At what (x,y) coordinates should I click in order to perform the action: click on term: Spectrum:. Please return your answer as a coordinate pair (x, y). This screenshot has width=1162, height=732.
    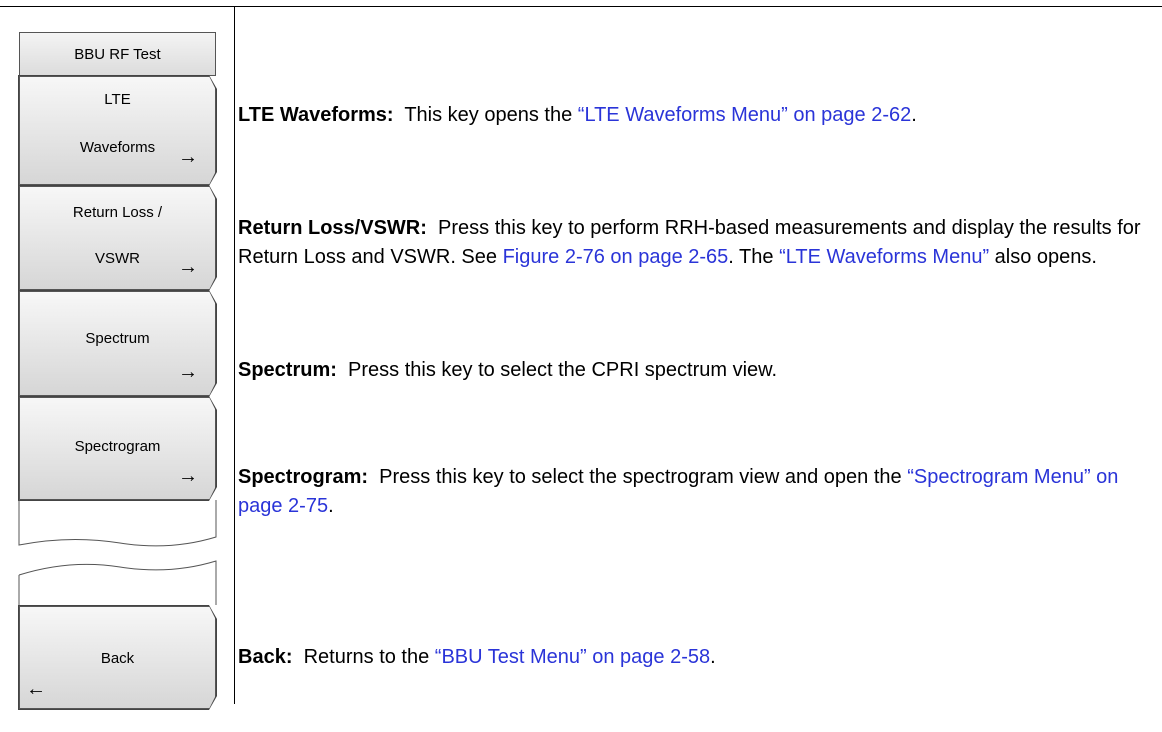
    Looking at the image, I should click on (287, 370).